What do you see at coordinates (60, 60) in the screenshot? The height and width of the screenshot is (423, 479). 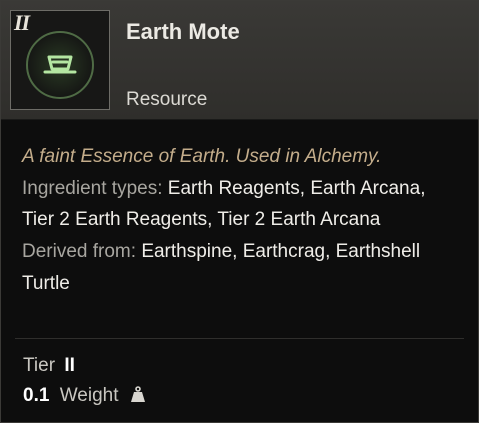 I see `item-icon-frame: II` at bounding box center [60, 60].